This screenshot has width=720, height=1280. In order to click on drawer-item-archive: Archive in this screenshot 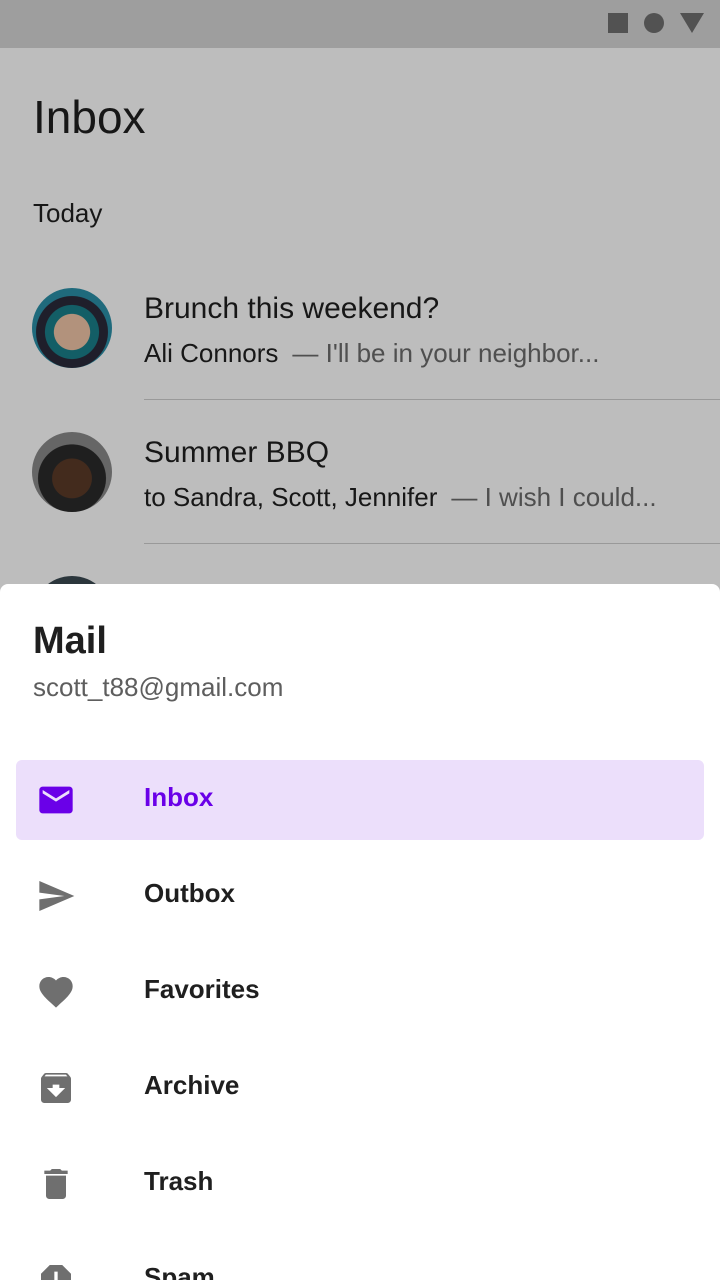, I will do `click(360, 1088)`.